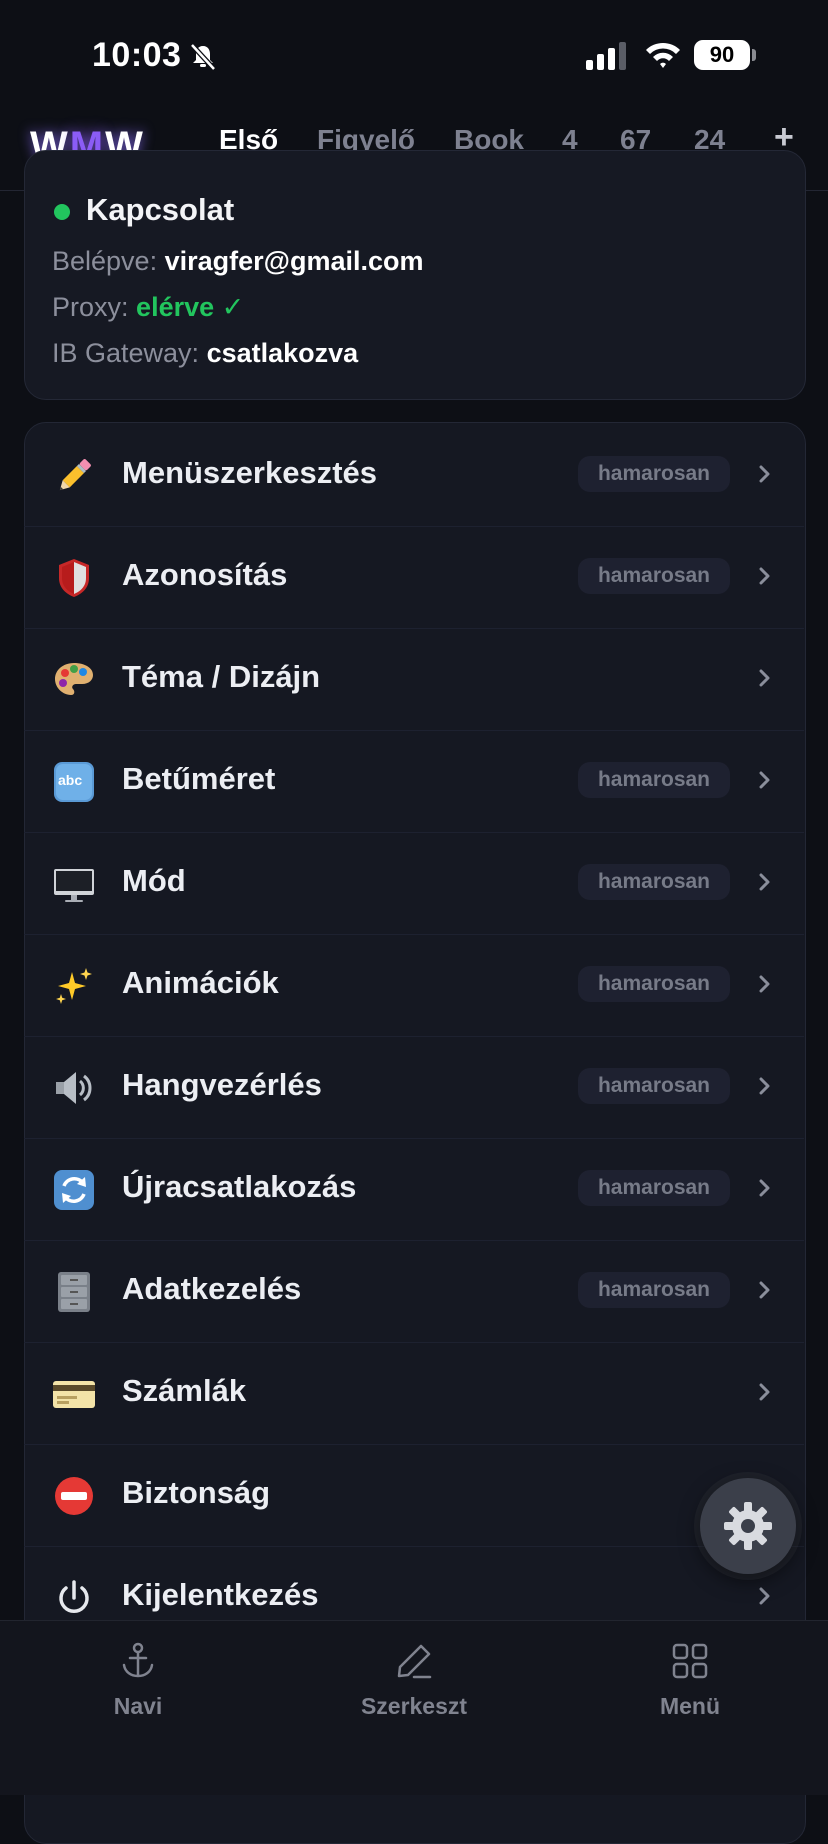 The image size is (828, 1844). I want to click on settings-item-label: Azonosítás, so click(205, 574).